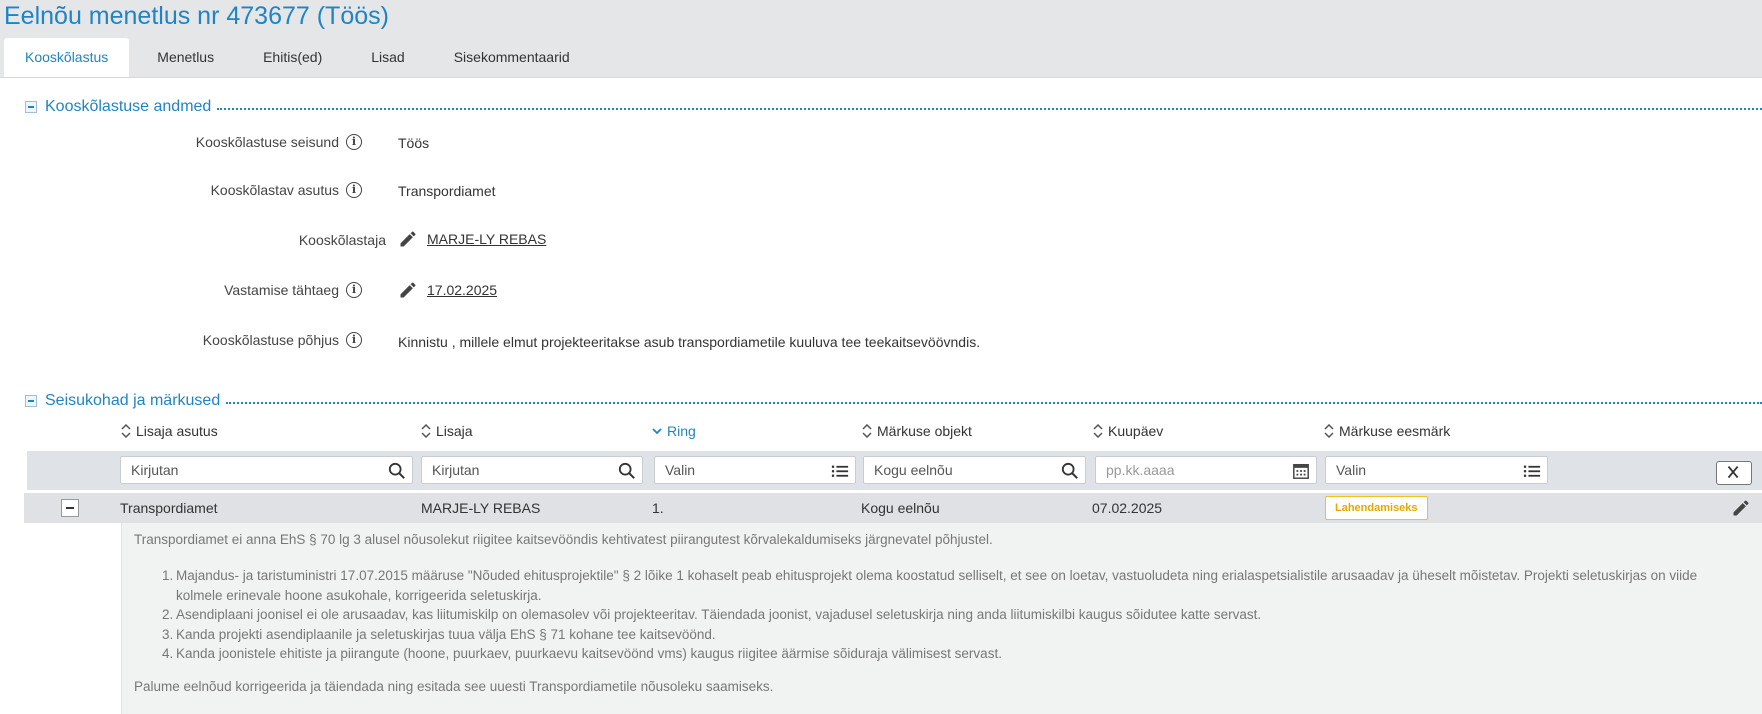 The width and height of the screenshot is (1762, 714). What do you see at coordinates (177, 431) in the screenshot?
I see `column-label: Lisaja asutus` at bounding box center [177, 431].